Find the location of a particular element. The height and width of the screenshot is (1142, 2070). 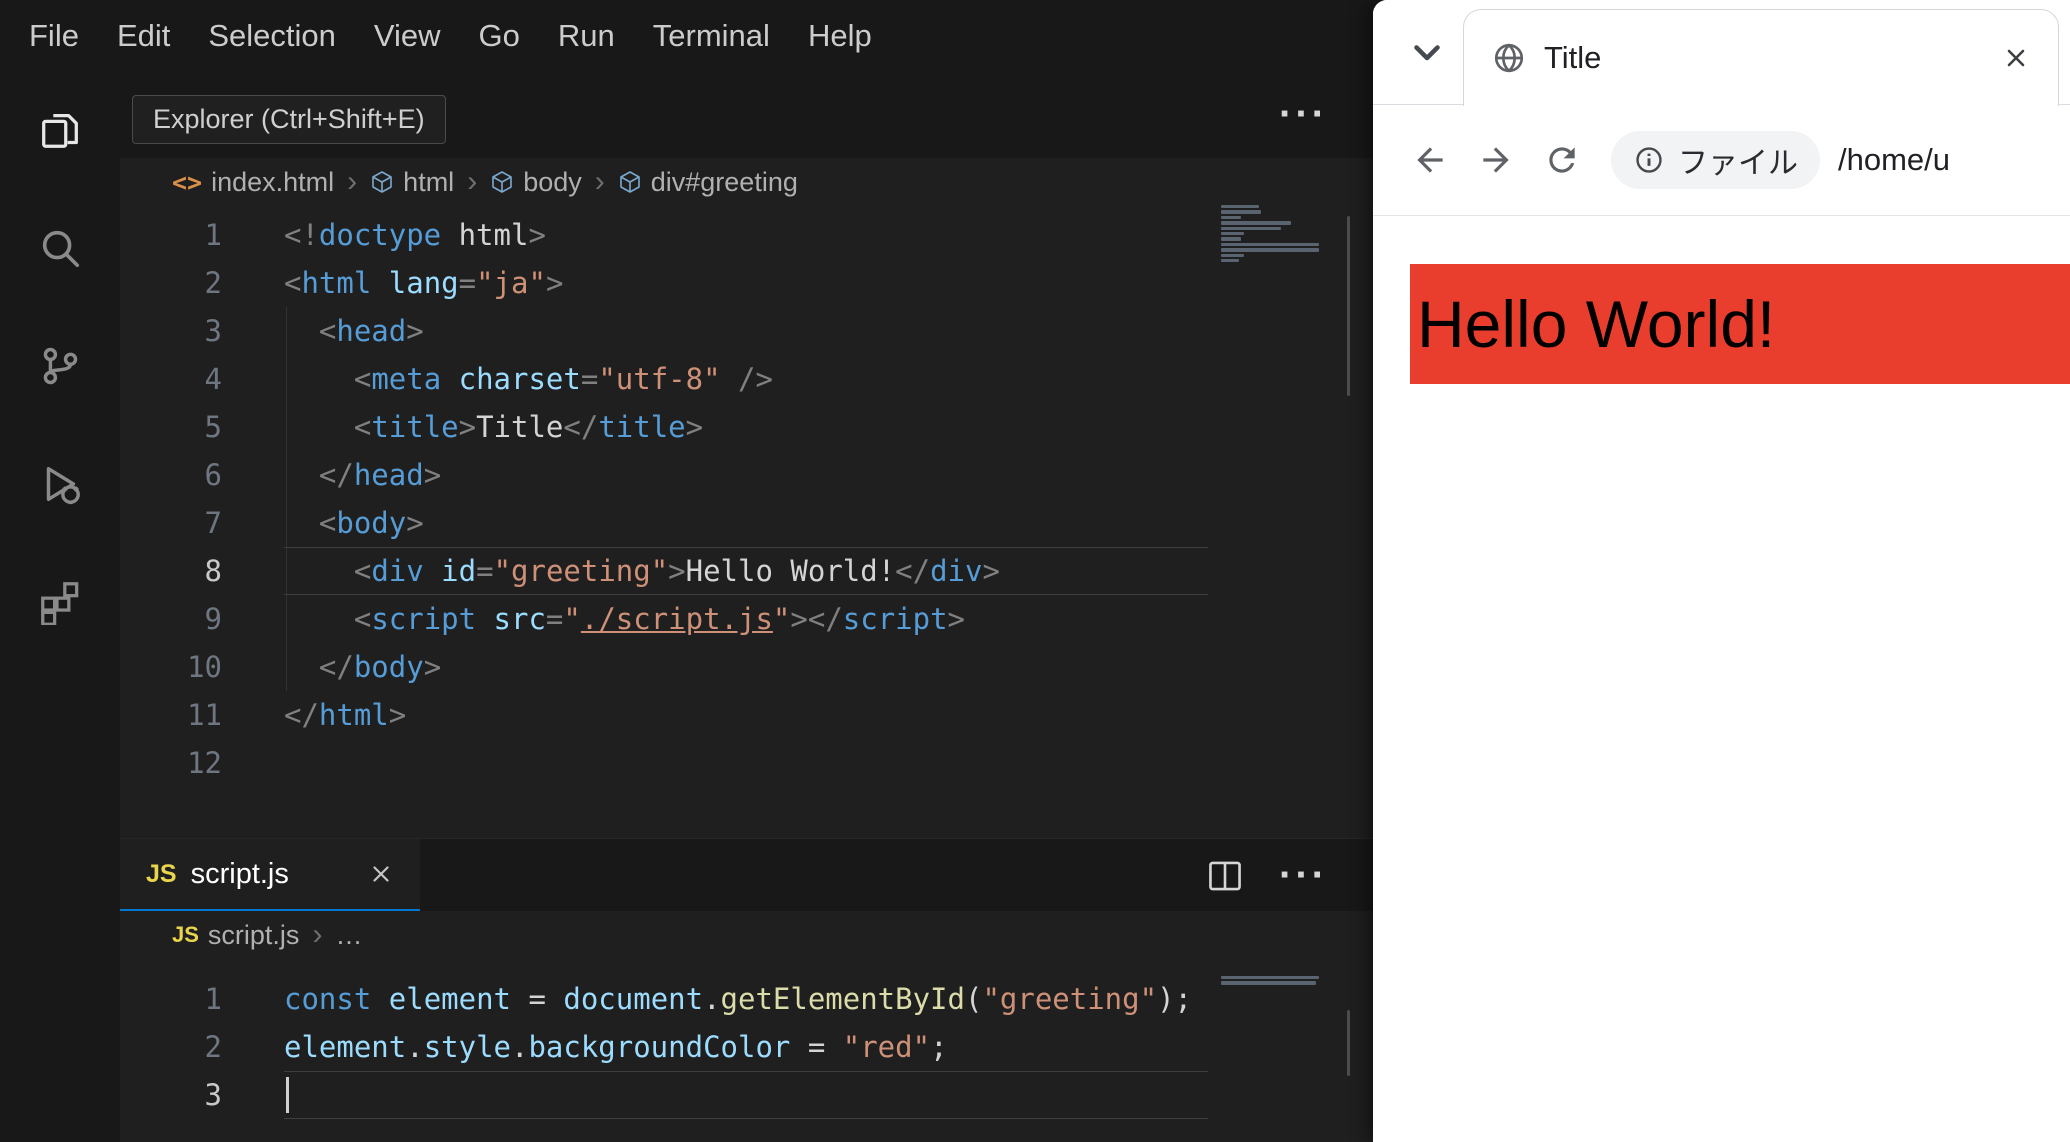

breadcrumb-item: div#greeting is located at coordinates (708, 182).